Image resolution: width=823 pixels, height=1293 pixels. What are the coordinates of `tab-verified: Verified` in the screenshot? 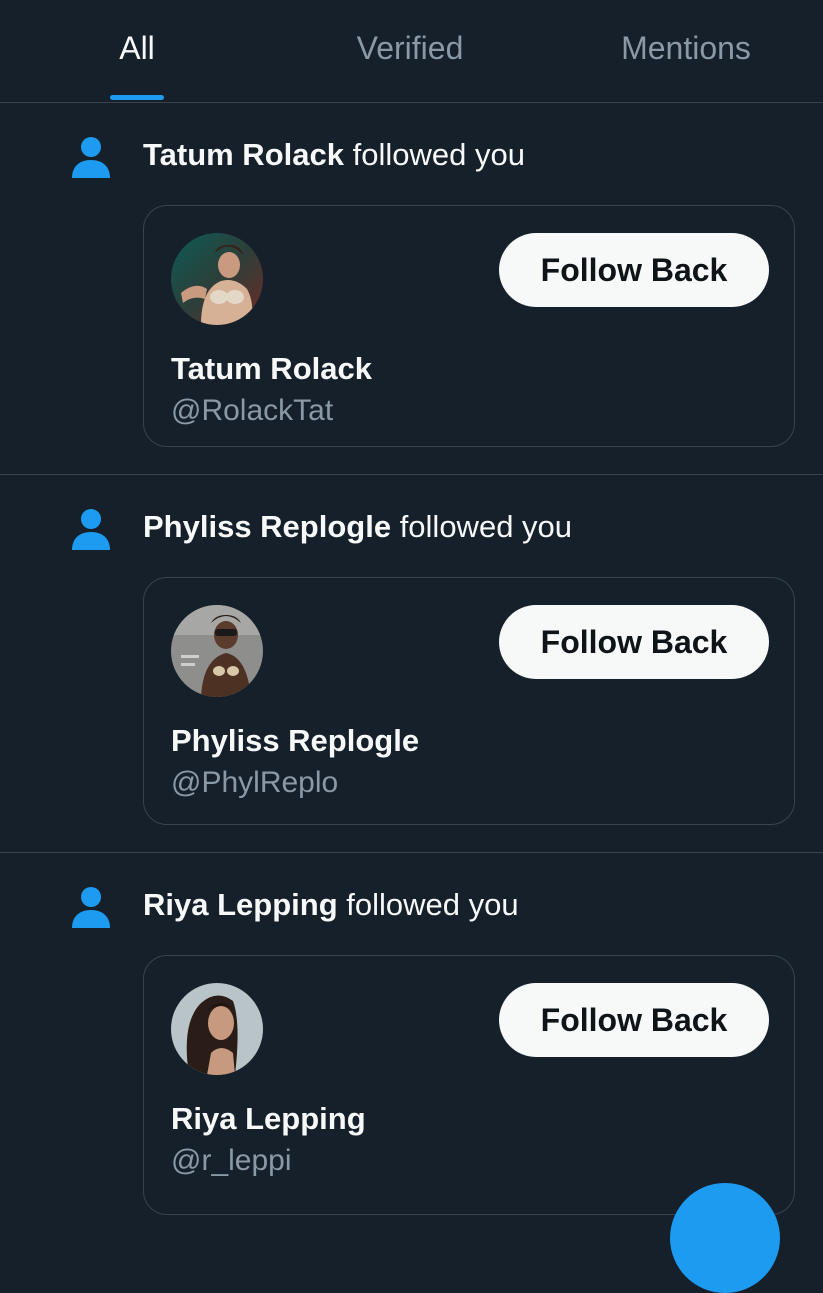 It's located at (410, 48).